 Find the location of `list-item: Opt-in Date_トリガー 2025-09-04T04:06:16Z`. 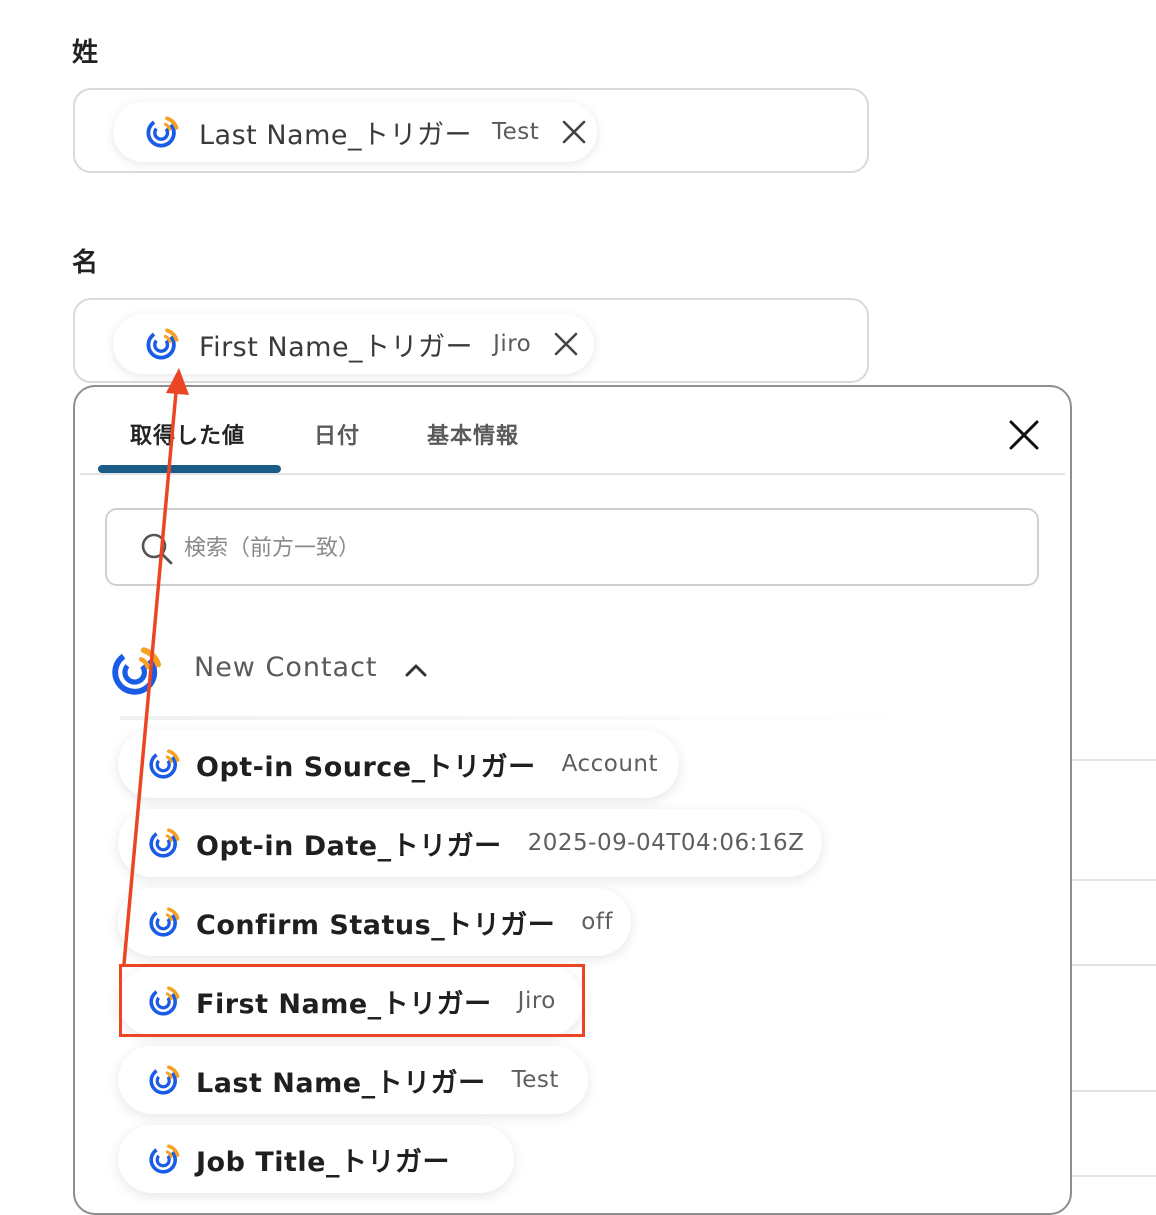

list-item: Opt-in Date_トリガー 2025-09-04T04:06:16Z is located at coordinates (470, 843).